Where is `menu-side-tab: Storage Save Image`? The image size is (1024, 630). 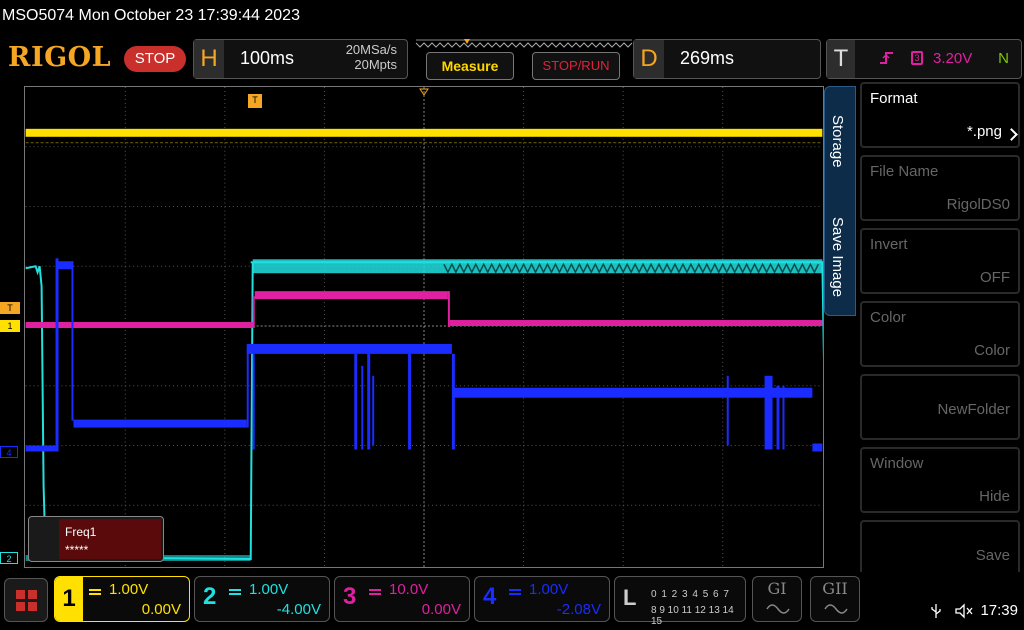 menu-side-tab: Storage Save Image is located at coordinates (840, 201).